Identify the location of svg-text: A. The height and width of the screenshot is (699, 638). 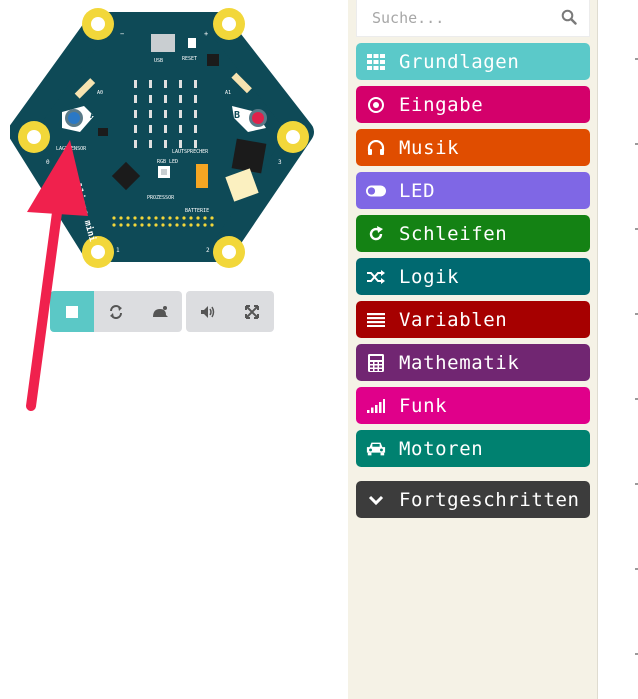
(93, 115).